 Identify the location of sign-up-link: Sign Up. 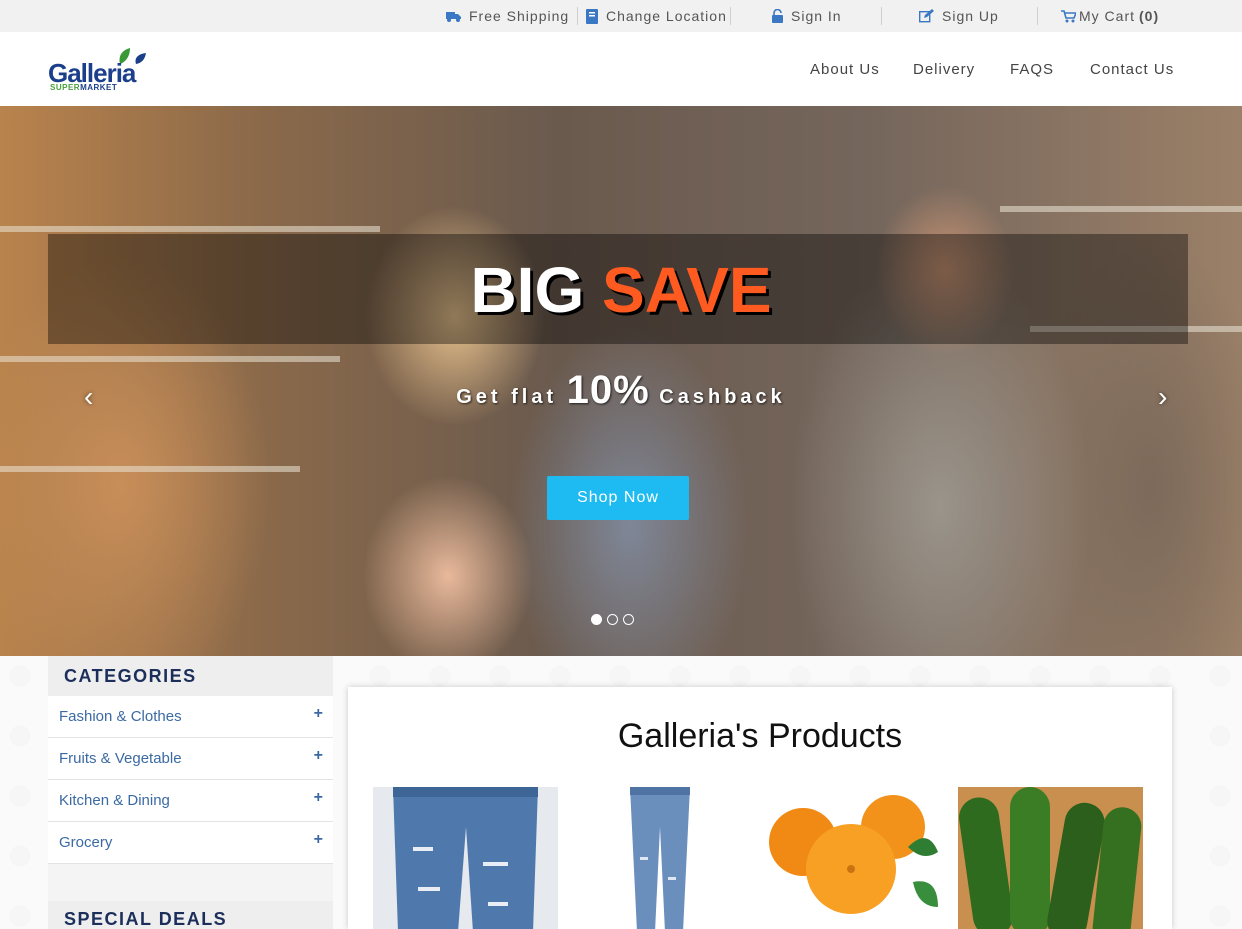
(959, 16).